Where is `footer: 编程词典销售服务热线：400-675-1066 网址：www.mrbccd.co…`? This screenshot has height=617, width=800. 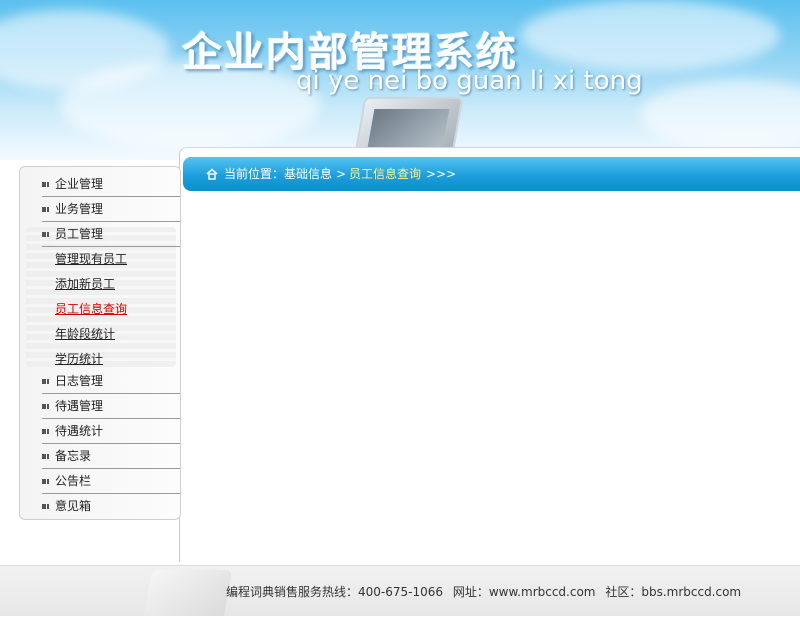 footer: 编程词典销售服务热线：400-675-1066 网址：www.mrbccd.co… is located at coordinates (400, 590).